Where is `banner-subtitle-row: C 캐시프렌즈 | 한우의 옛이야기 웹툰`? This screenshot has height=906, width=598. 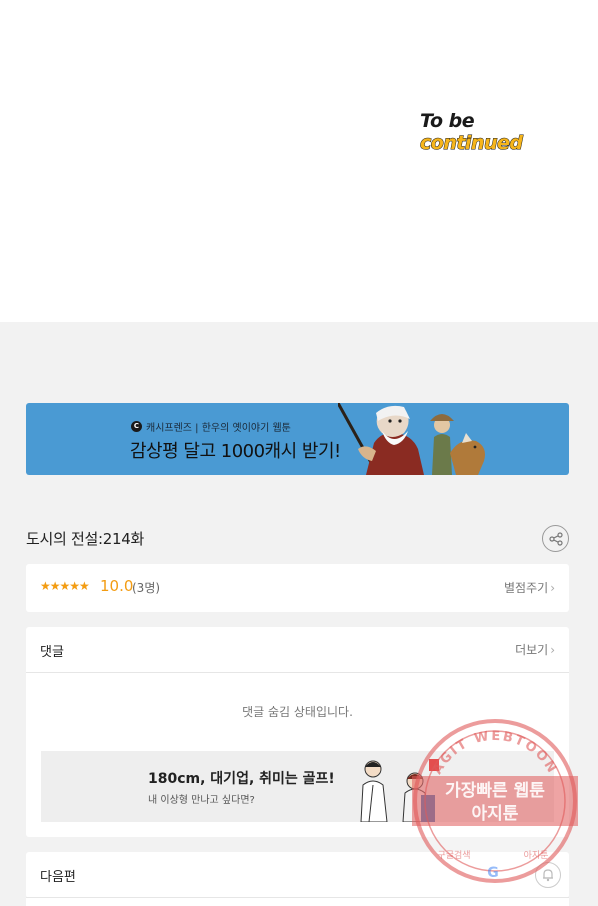 banner-subtitle-row: C 캐시프렌즈 | 한우의 옛이야기 웹툰 is located at coordinates (211, 426).